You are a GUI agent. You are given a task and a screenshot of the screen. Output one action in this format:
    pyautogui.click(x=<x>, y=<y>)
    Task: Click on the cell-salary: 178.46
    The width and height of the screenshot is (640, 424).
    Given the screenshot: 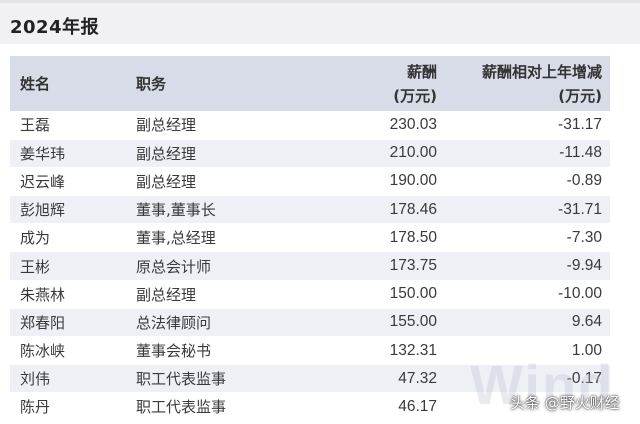 What is the action you would take?
    pyautogui.click(x=377, y=210)
    